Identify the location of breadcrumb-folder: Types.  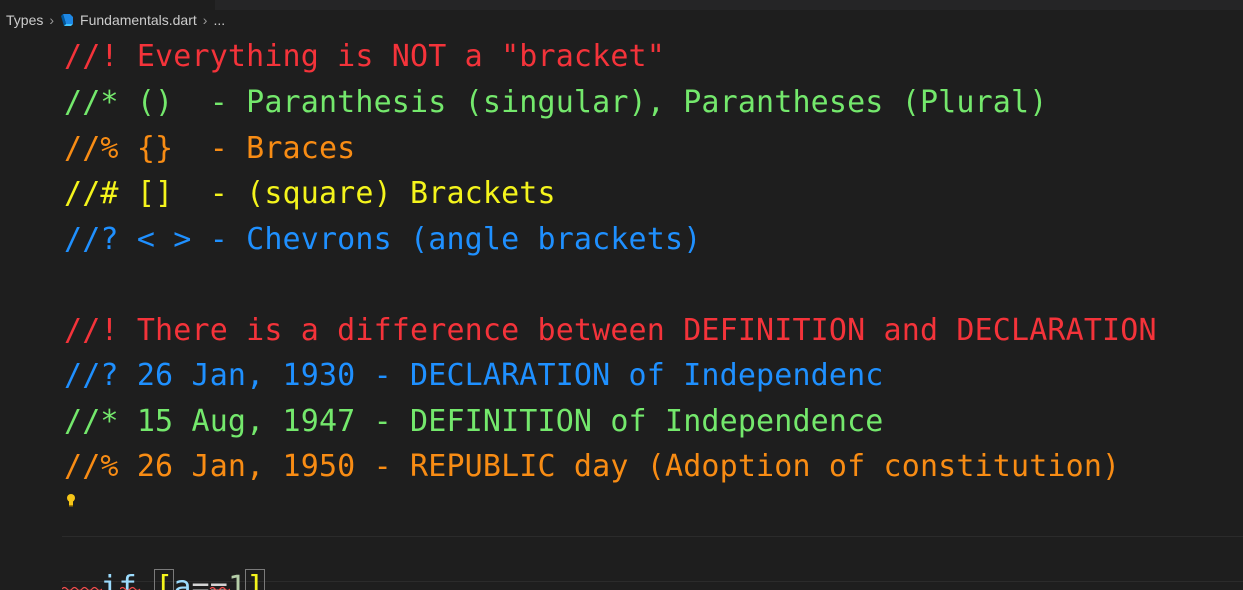
(24, 20).